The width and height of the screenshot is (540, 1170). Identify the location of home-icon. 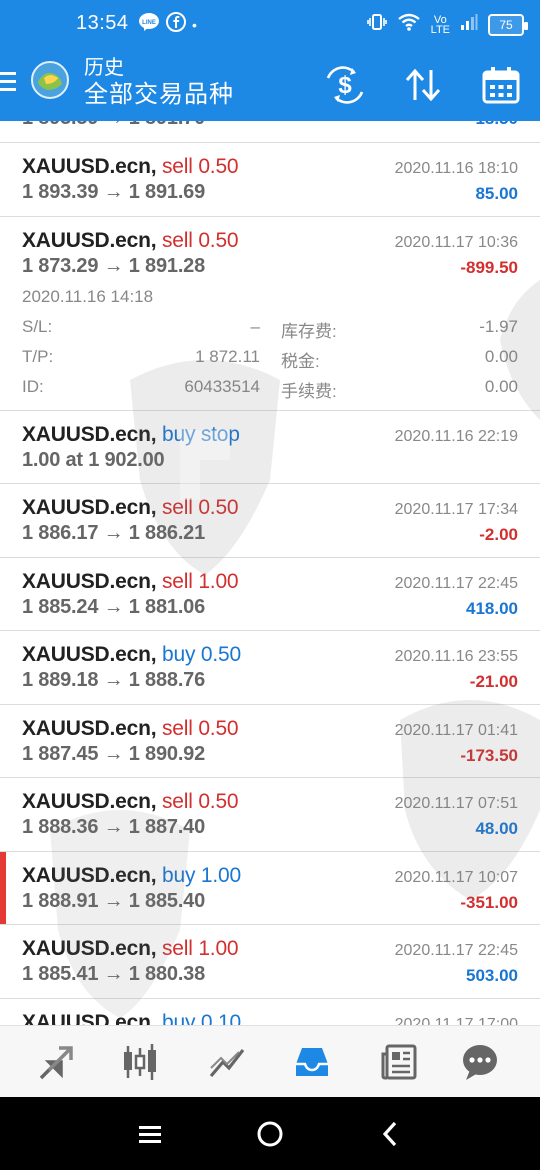
(270, 1134).